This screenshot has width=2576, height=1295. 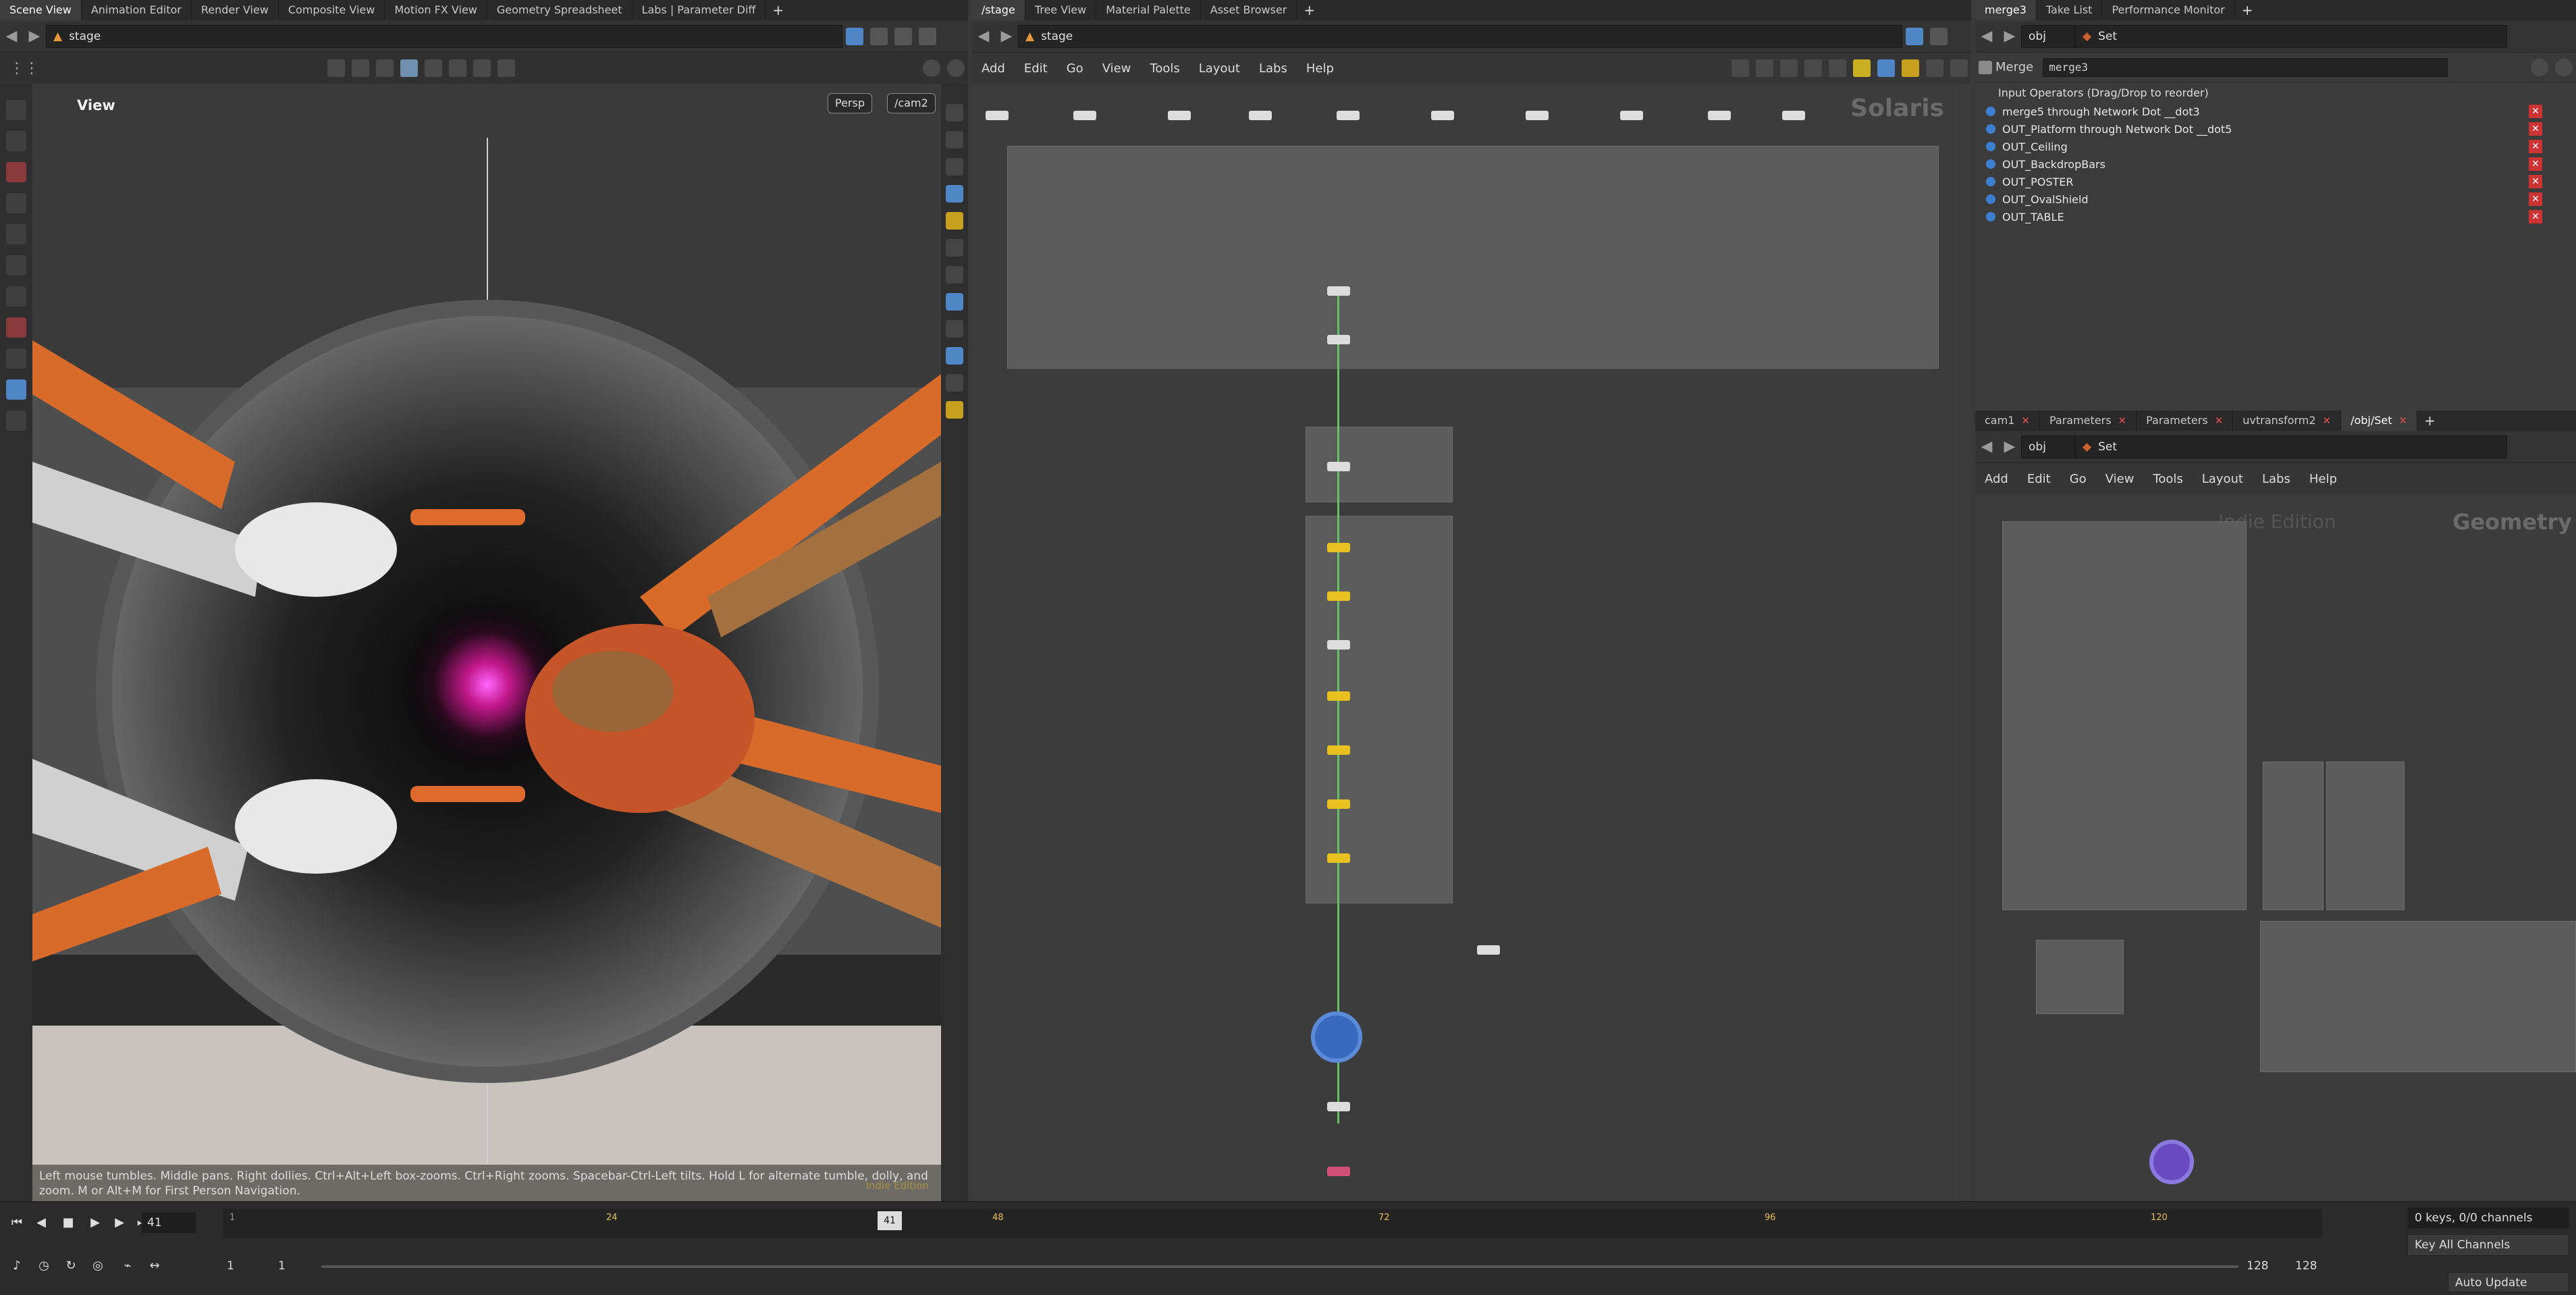 What do you see at coordinates (560, 10) in the screenshot?
I see `tab-geometry-spreadsheet: Geometry Spreadsheet` at bounding box center [560, 10].